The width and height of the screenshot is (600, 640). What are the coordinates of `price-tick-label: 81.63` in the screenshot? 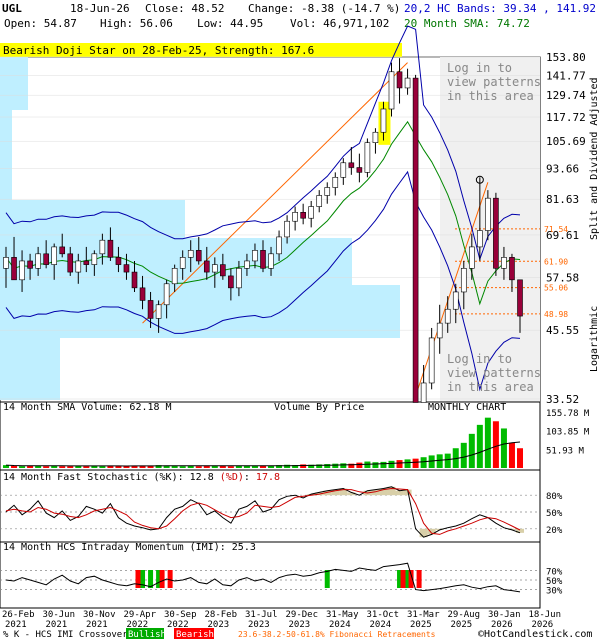 It's located at (562, 199).